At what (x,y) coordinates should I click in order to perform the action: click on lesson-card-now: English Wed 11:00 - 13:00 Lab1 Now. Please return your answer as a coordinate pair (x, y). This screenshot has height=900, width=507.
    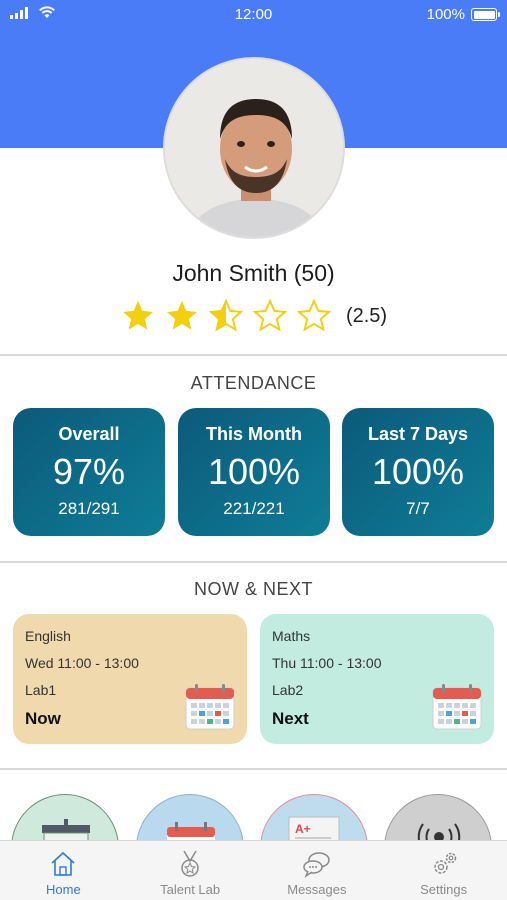
    Looking at the image, I should click on (130, 679).